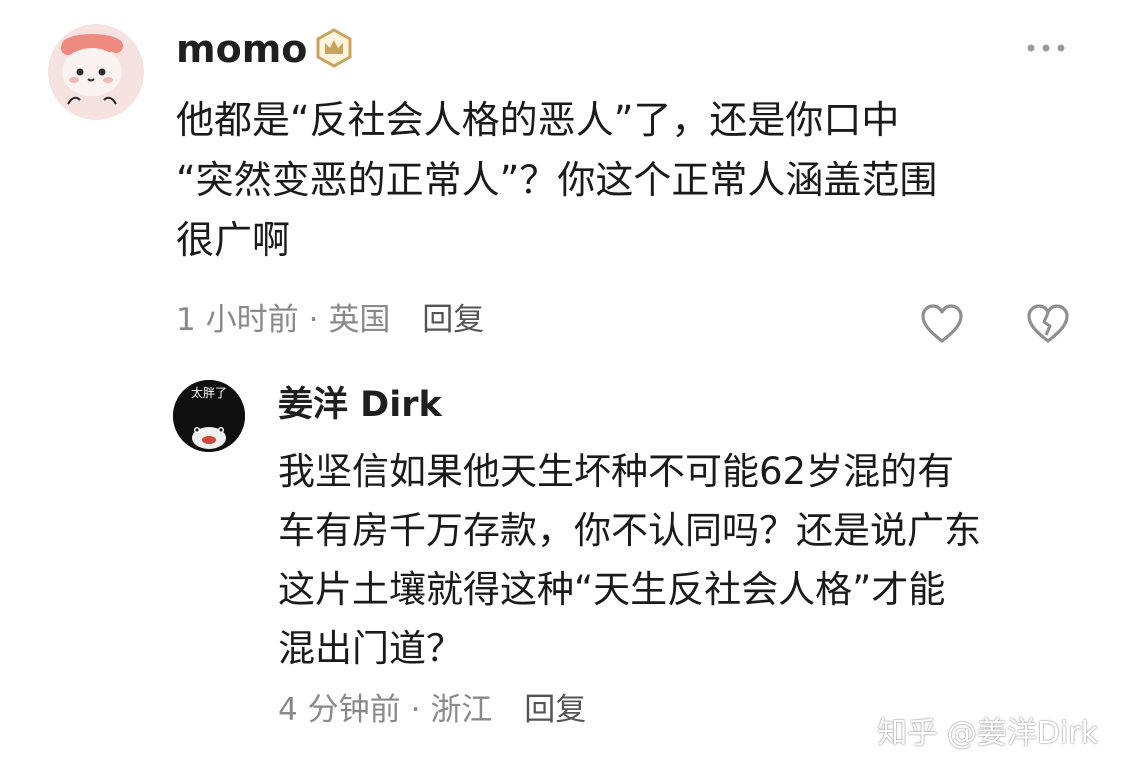 This screenshot has width=1125, height=782. I want to click on avatar-illustration, so click(96, 72).